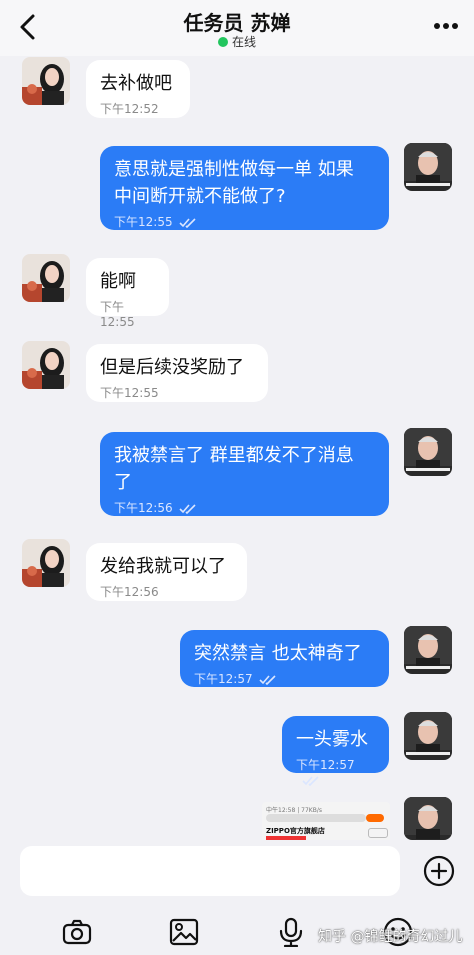  What do you see at coordinates (127, 293) in the screenshot?
I see `message-bubble: 能啊 下午12:55` at bounding box center [127, 293].